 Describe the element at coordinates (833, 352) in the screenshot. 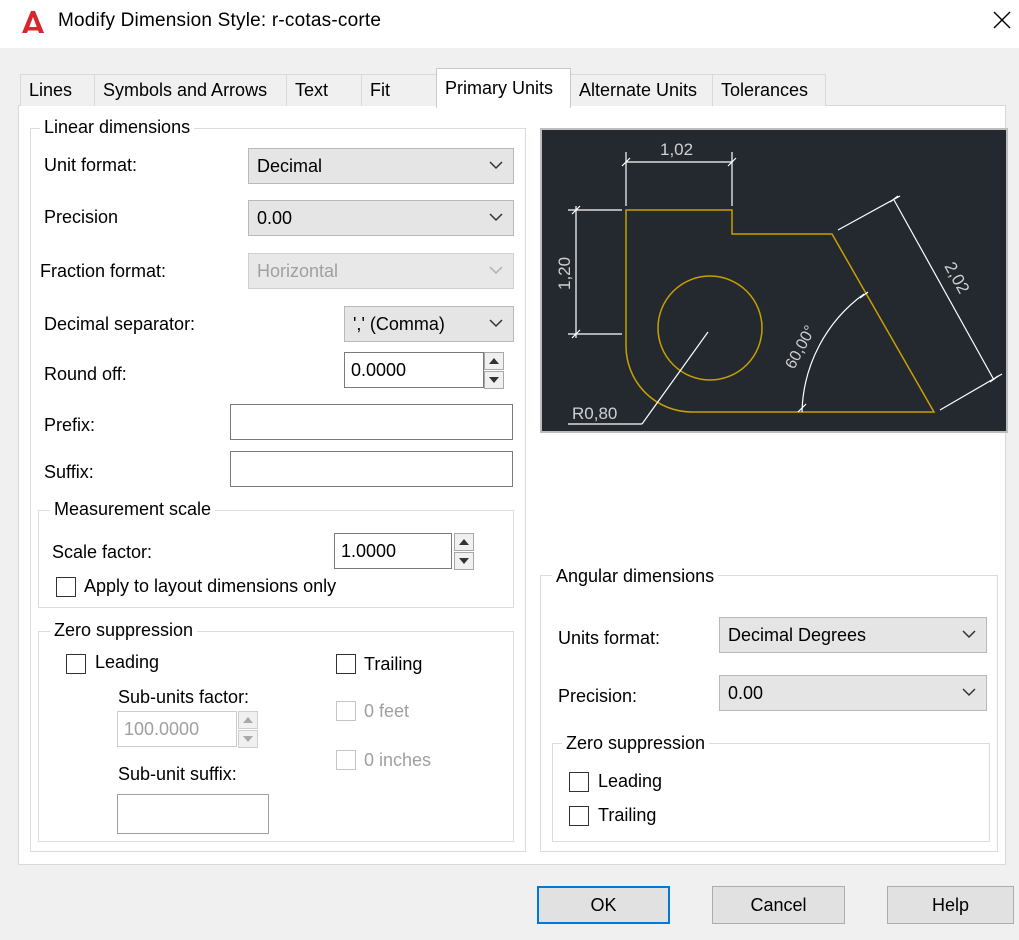

I see `preview-dim-angle` at that location.